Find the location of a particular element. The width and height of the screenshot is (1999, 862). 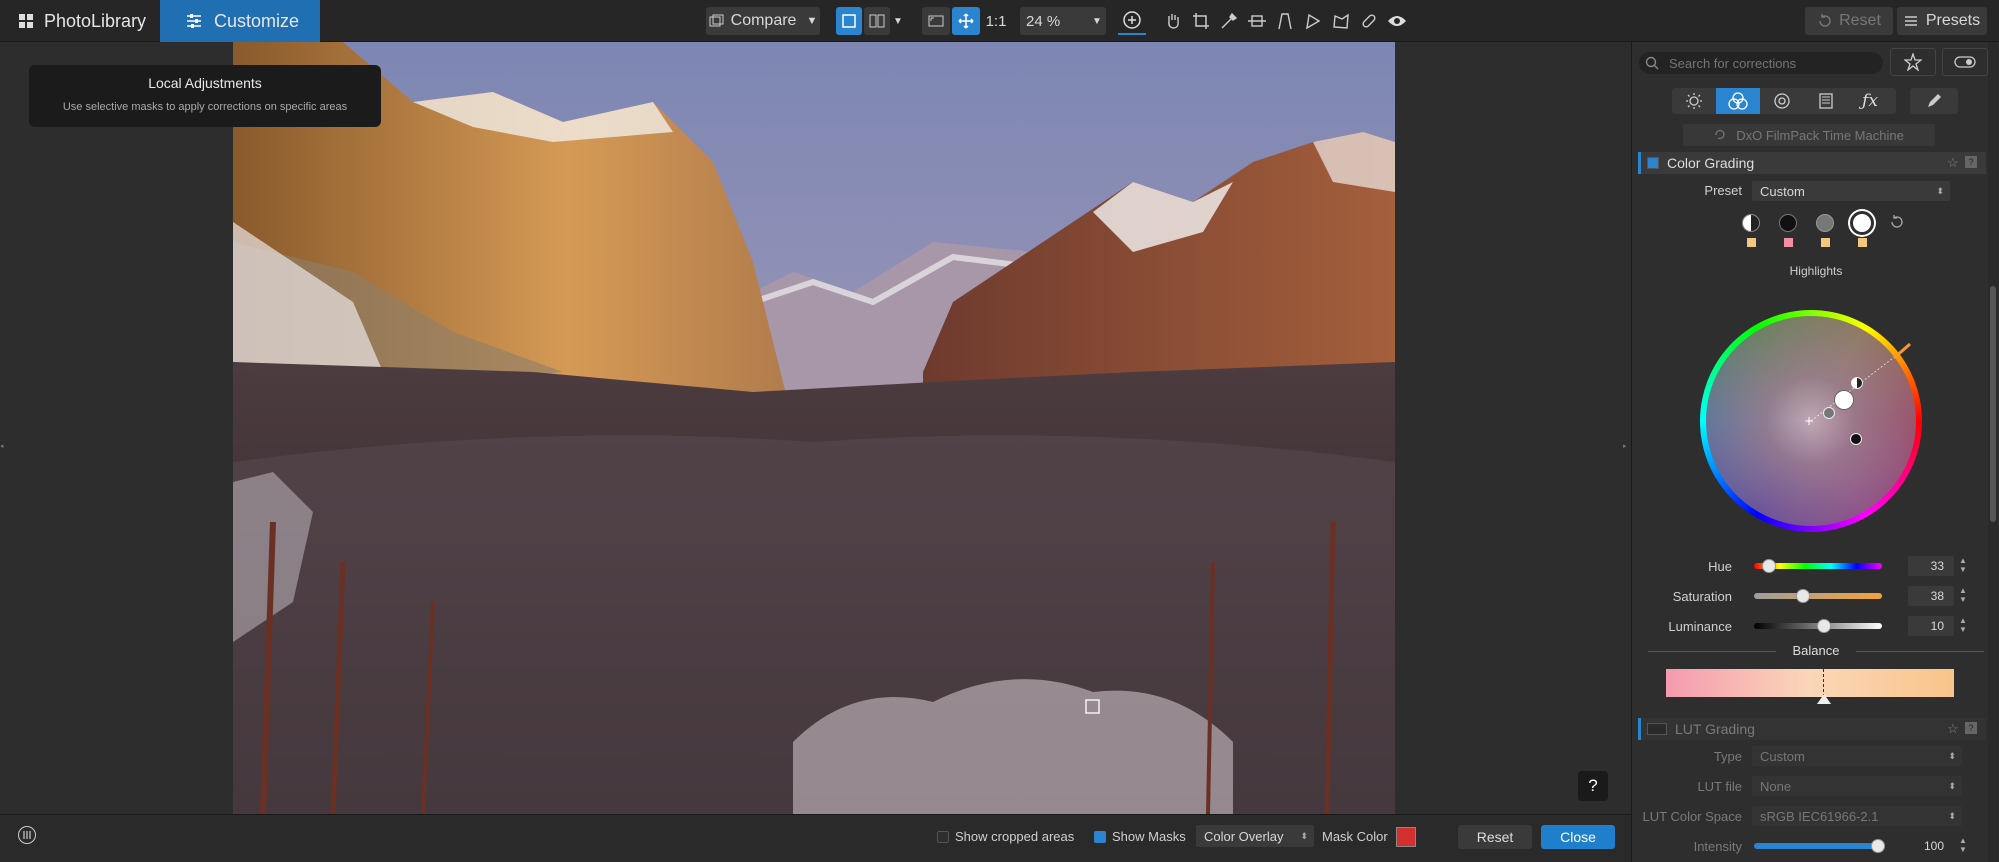

intensity-stepper: ▲ ▼ is located at coordinates (1963, 845).